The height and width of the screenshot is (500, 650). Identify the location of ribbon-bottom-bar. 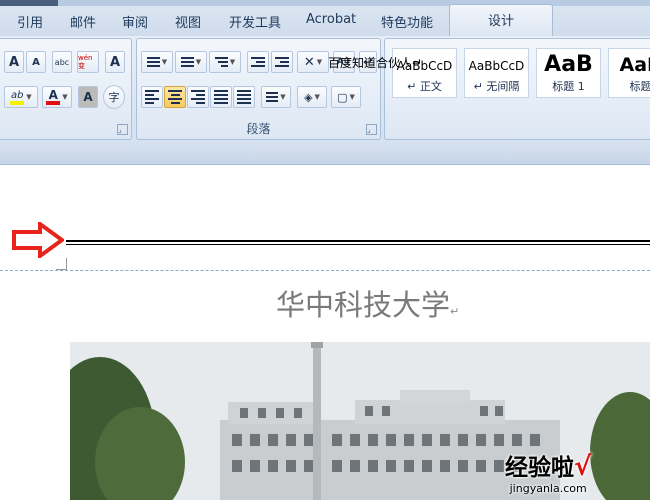
(325, 155).